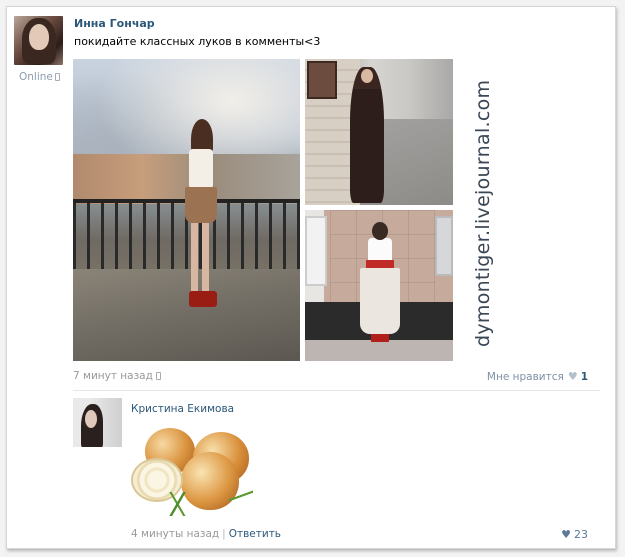 This screenshot has height=557, width=625. What do you see at coordinates (97, 422) in the screenshot?
I see `comment-author-avatar` at bounding box center [97, 422].